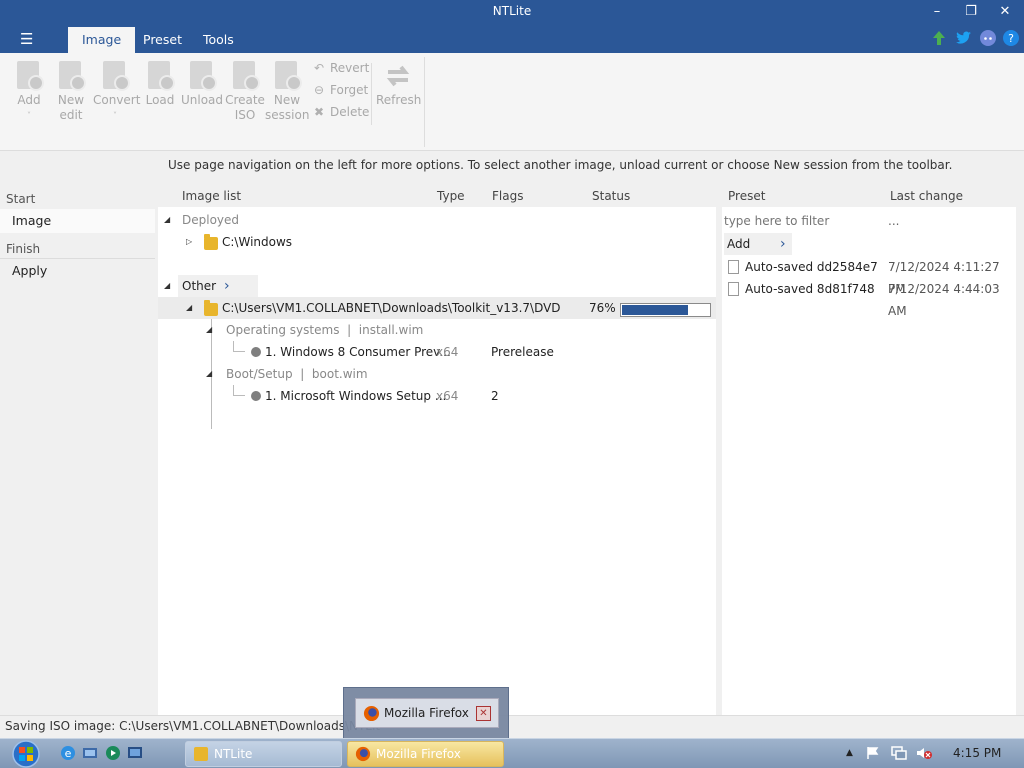  I want to click on forget-button: ⊖ Forget, so click(340, 90).